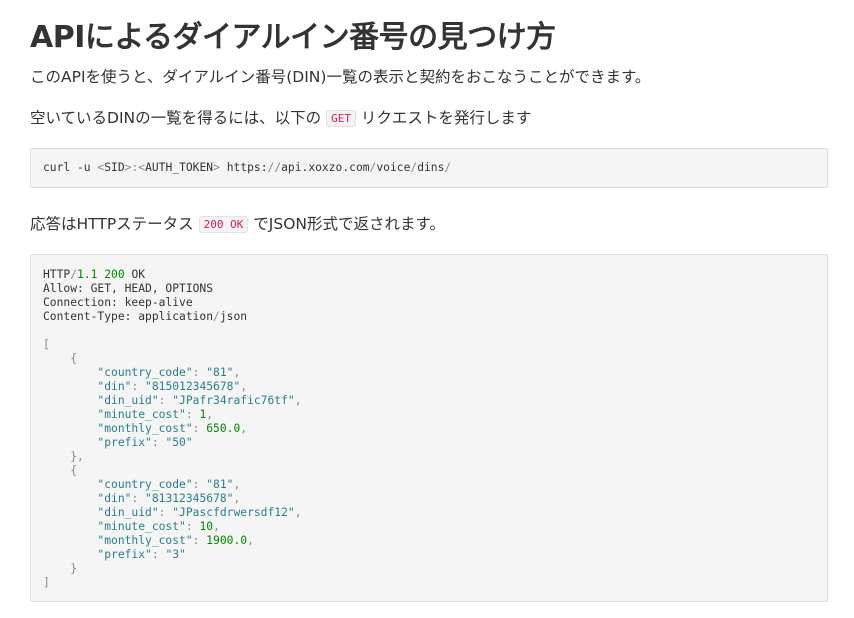 This screenshot has width=854, height=618. What do you see at coordinates (74, 568) in the screenshot?
I see `json-brace: }` at bounding box center [74, 568].